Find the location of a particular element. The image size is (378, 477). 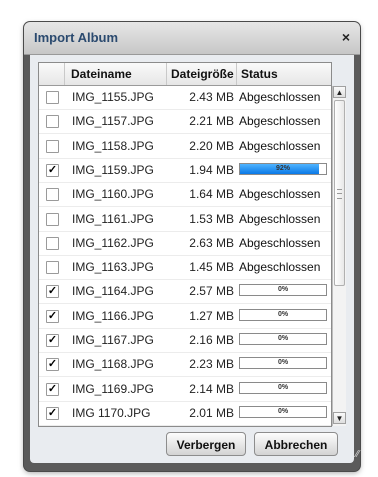

progress-label: 92% is located at coordinates (282, 168).